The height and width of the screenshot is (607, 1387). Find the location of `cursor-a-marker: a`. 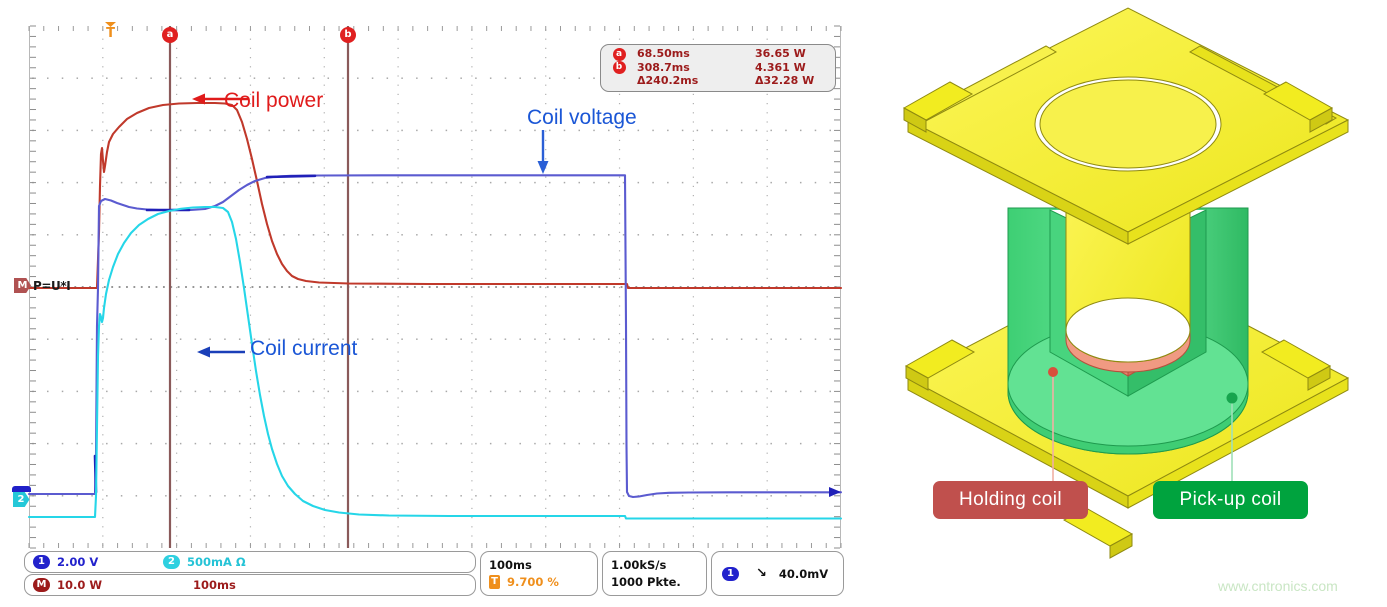

cursor-a-marker: a is located at coordinates (170, 35).